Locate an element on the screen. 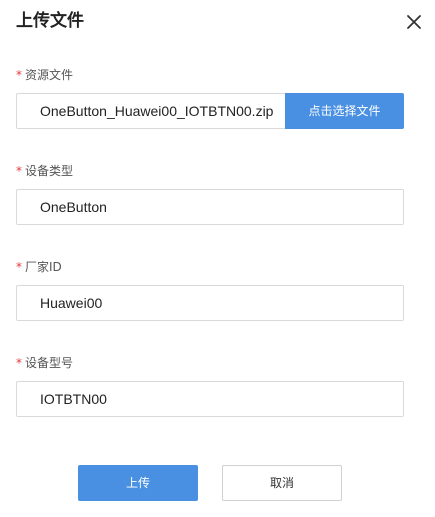 Image resolution: width=435 pixels, height=517 pixels. manufacturer-id-label-text: 厂家ID is located at coordinates (43, 267).